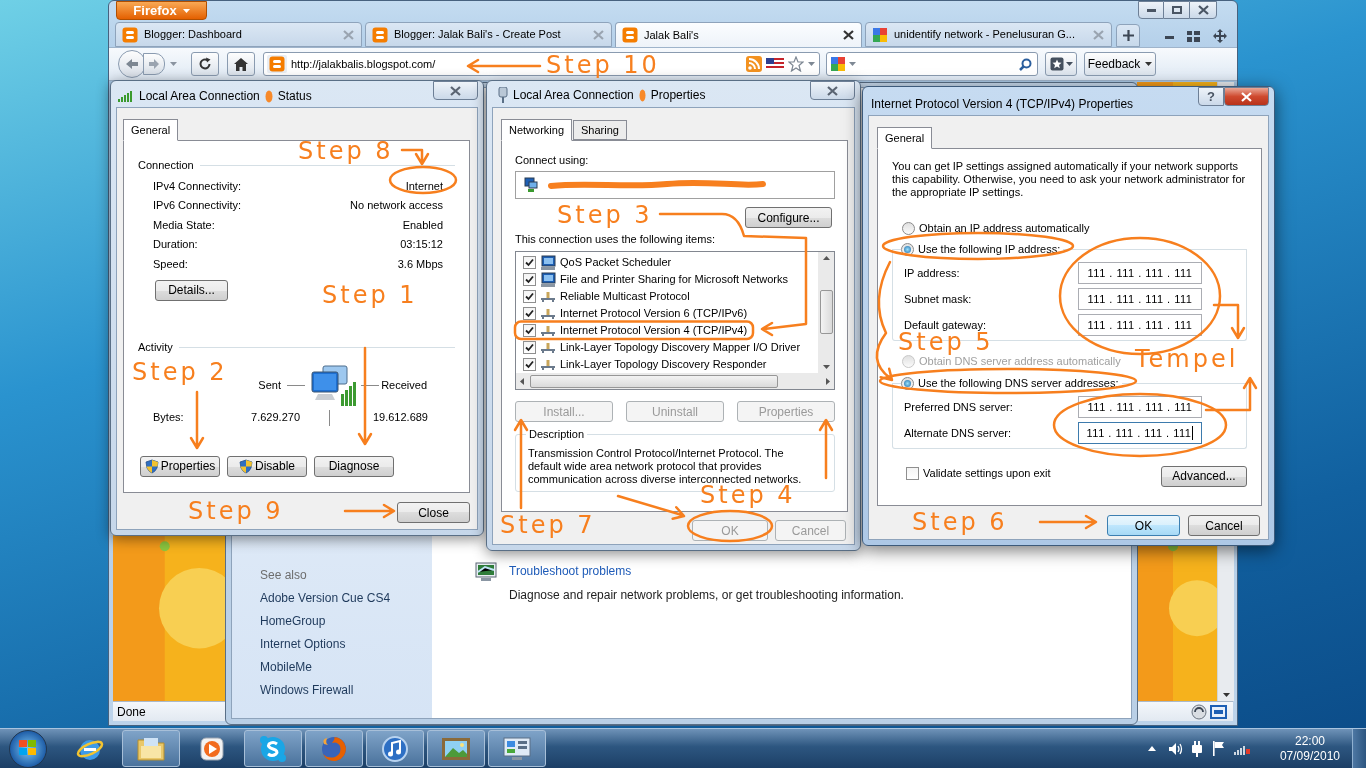  What do you see at coordinates (1193, 36) in the screenshot?
I see `grid-icon` at bounding box center [1193, 36].